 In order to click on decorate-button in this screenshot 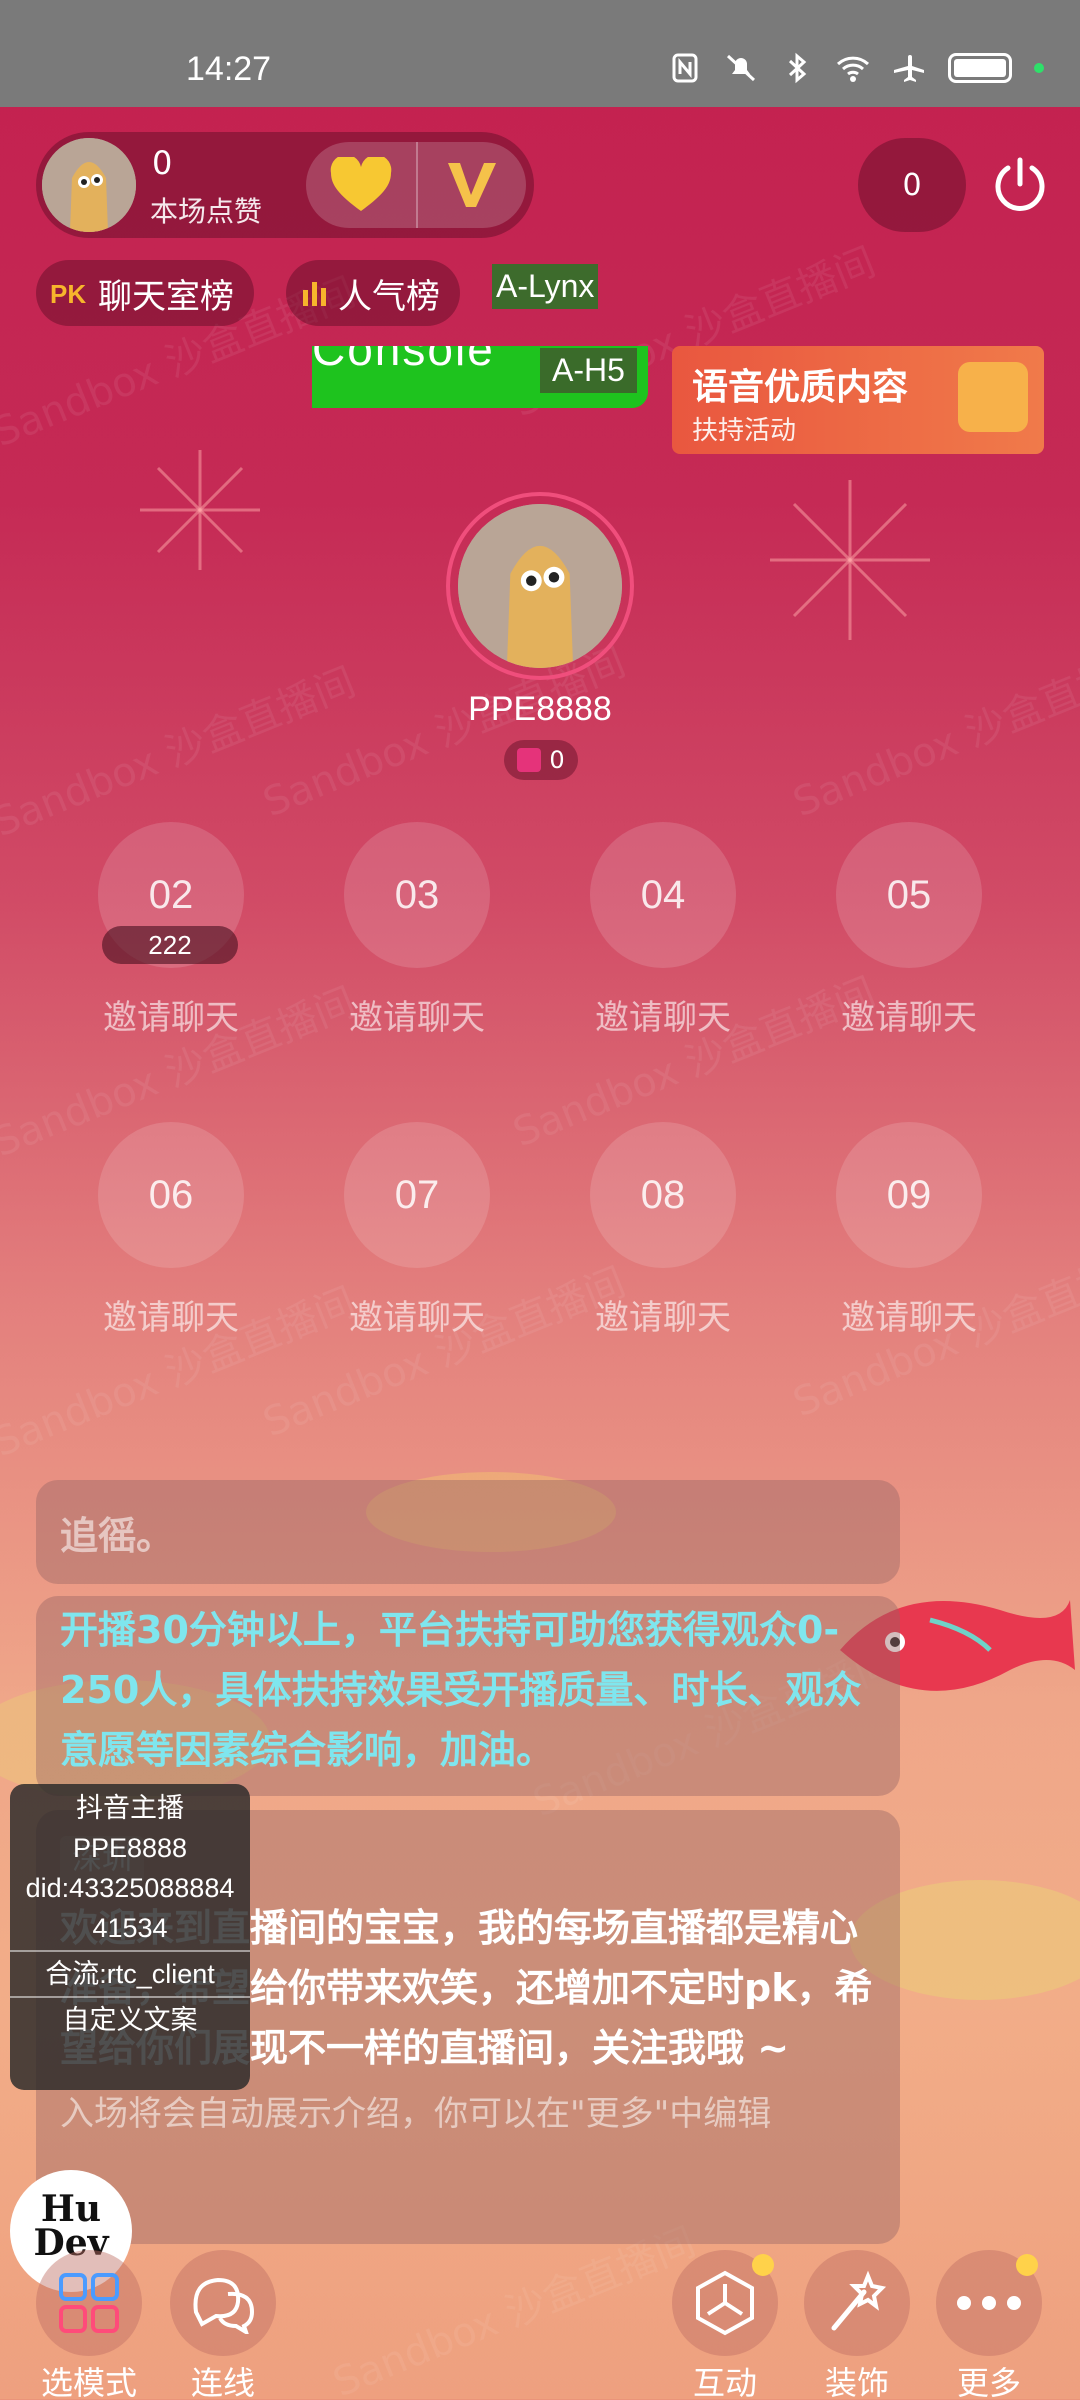, I will do `click(857, 2303)`.